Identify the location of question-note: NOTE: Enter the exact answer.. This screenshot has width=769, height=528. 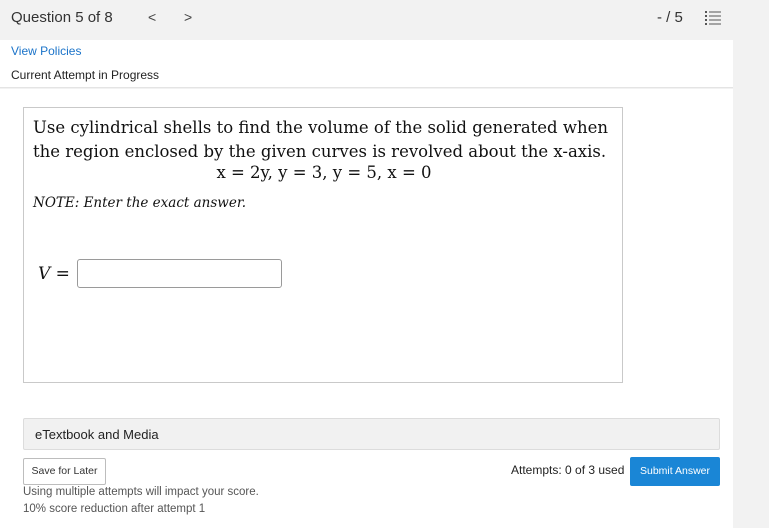
(140, 203).